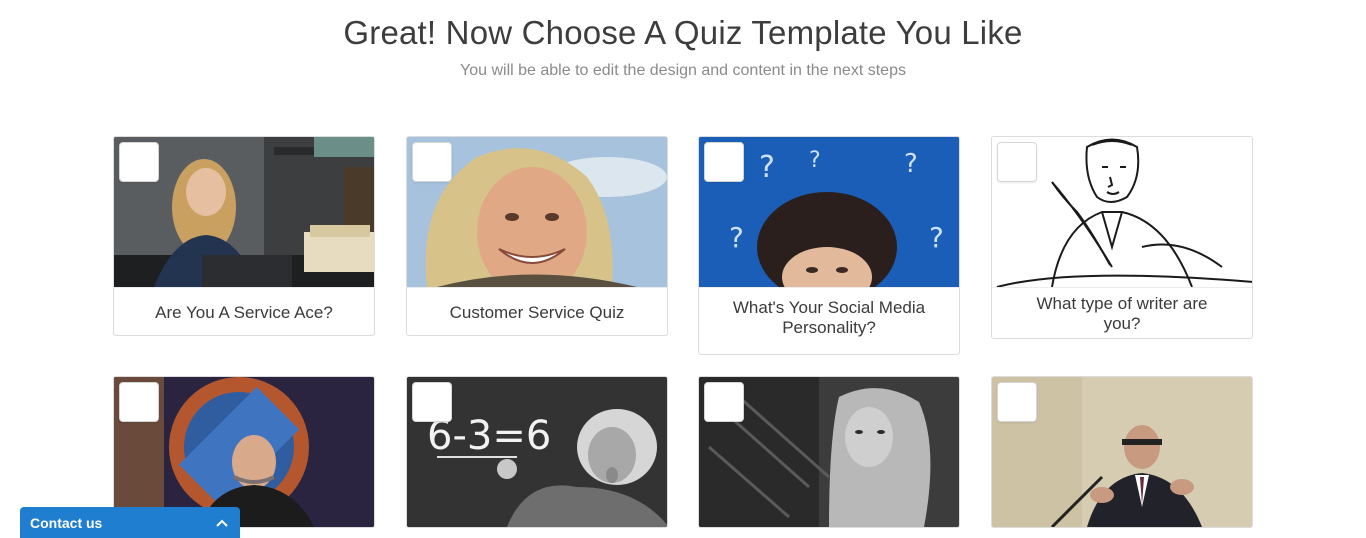 Image resolution: width=1366 pixels, height=538 pixels. I want to click on template-title: What's Your Social Media Personality?, so click(829, 320).